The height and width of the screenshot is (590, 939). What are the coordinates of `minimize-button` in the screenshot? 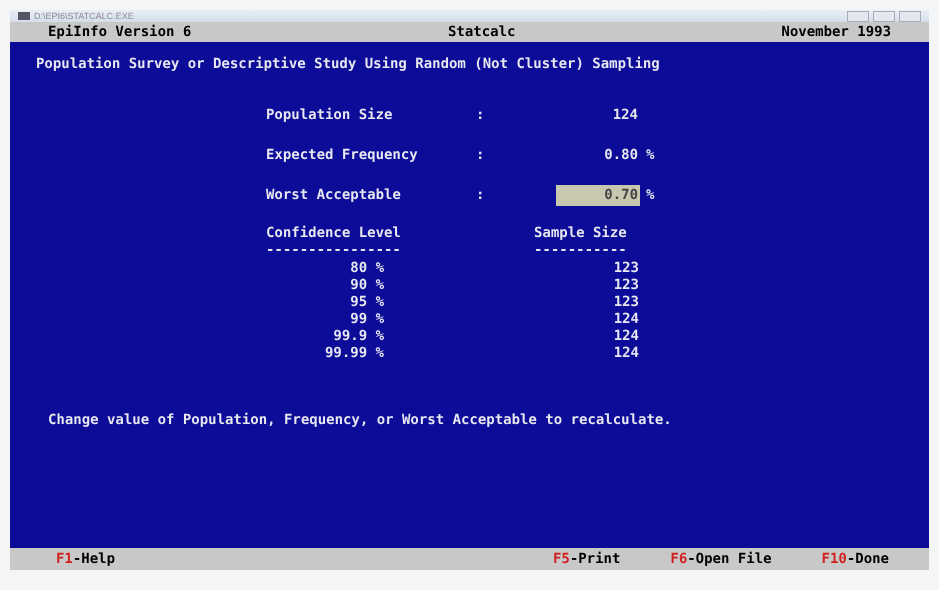 It's located at (858, 16).